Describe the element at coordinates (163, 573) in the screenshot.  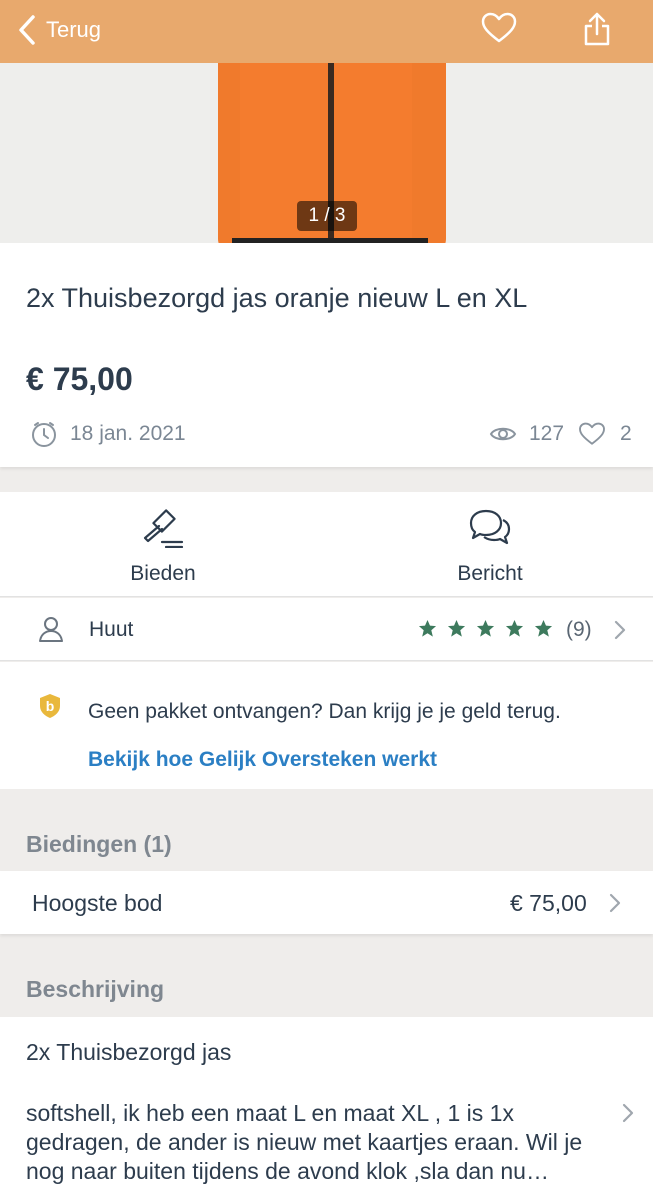
I see `bid-label: Bieden` at that location.